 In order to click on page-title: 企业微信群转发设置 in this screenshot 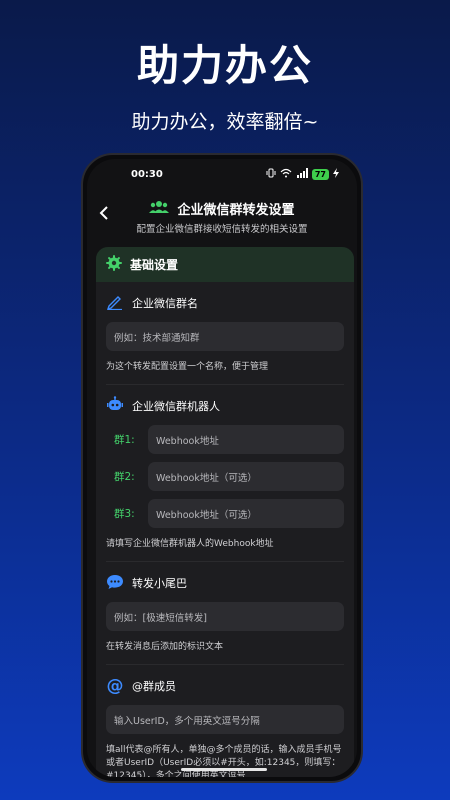, I will do `click(236, 210)`.